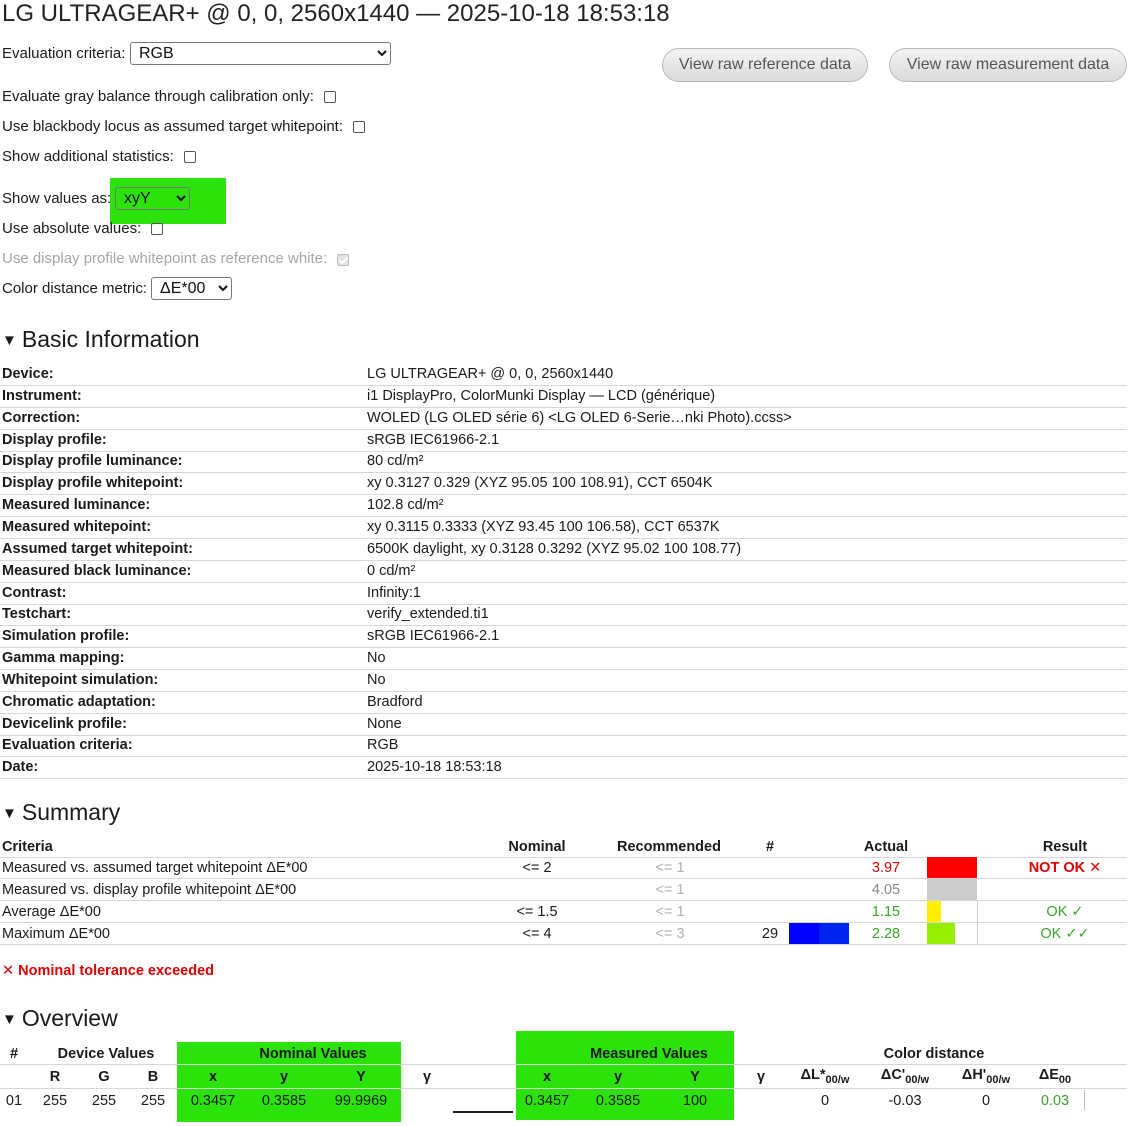 Image resolution: width=1130 pixels, height=1126 pixels. What do you see at coordinates (284, 1077) in the screenshot?
I see `overview-sub-ny: y` at bounding box center [284, 1077].